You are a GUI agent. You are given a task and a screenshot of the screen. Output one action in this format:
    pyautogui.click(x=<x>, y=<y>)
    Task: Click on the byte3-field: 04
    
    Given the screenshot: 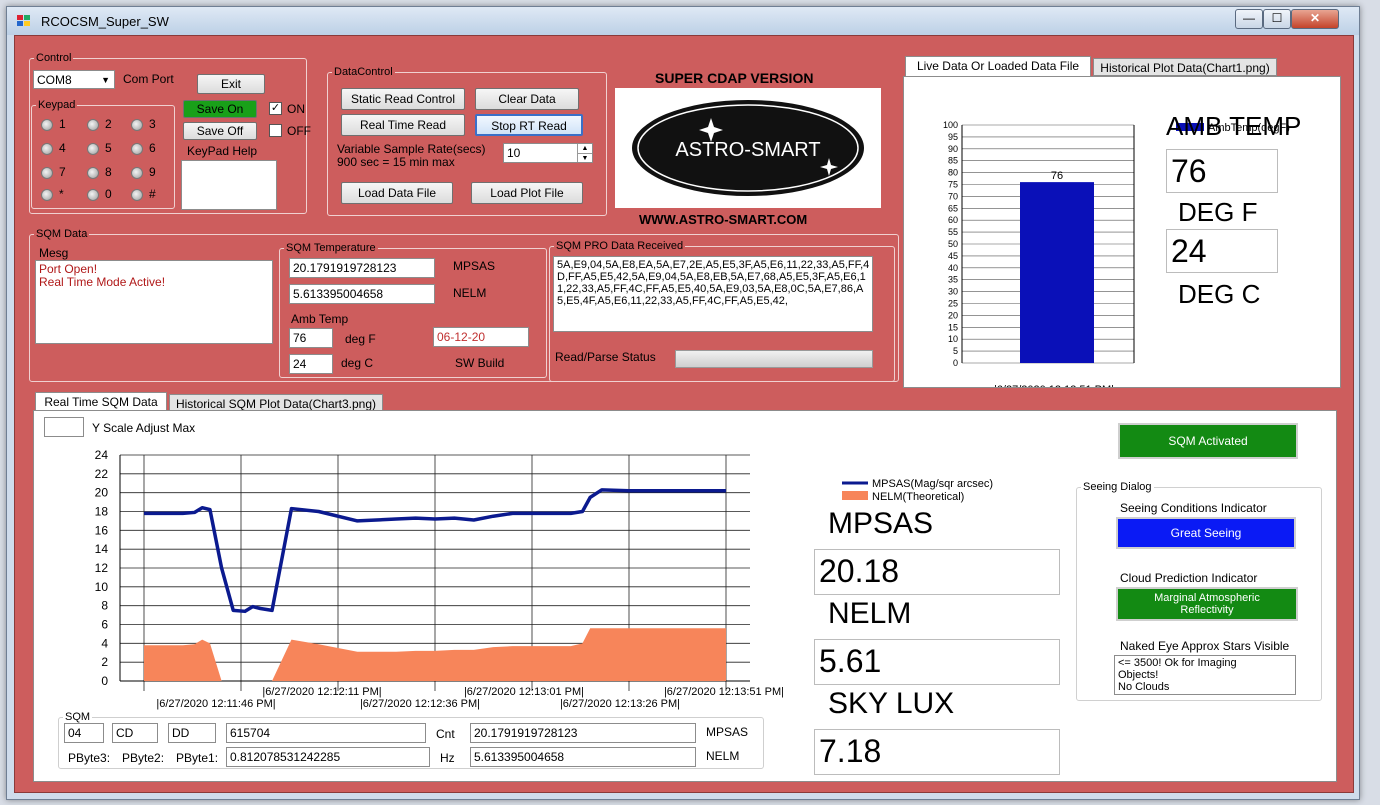 What is the action you would take?
    pyautogui.click(x=84, y=733)
    